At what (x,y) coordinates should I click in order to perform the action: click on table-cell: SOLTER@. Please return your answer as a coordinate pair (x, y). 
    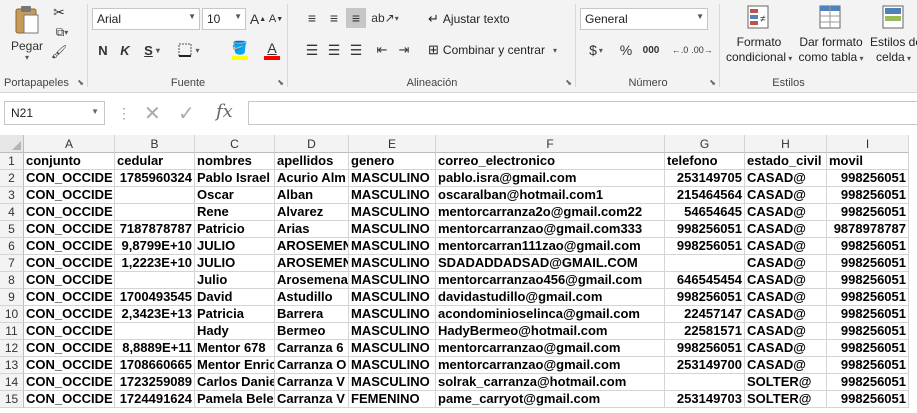
    Looking at the image, I should click on (786, 399).